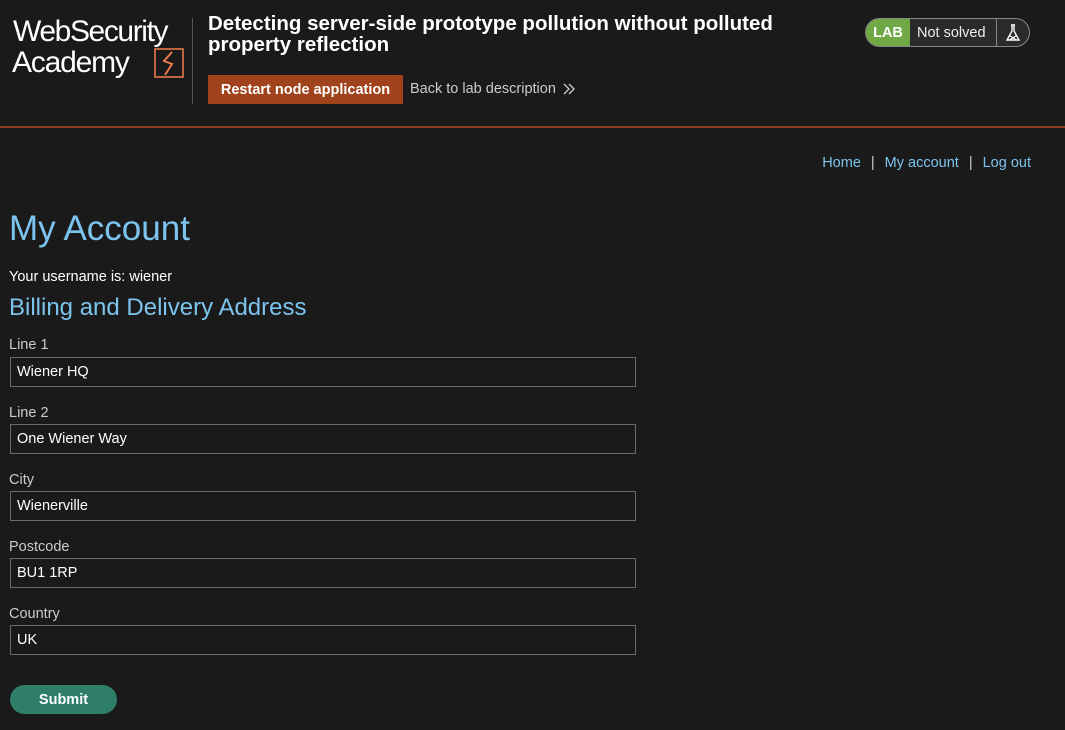 The width and height of the screenshot is (1065, 730). I want to click on header-divider, so click(192, 61).